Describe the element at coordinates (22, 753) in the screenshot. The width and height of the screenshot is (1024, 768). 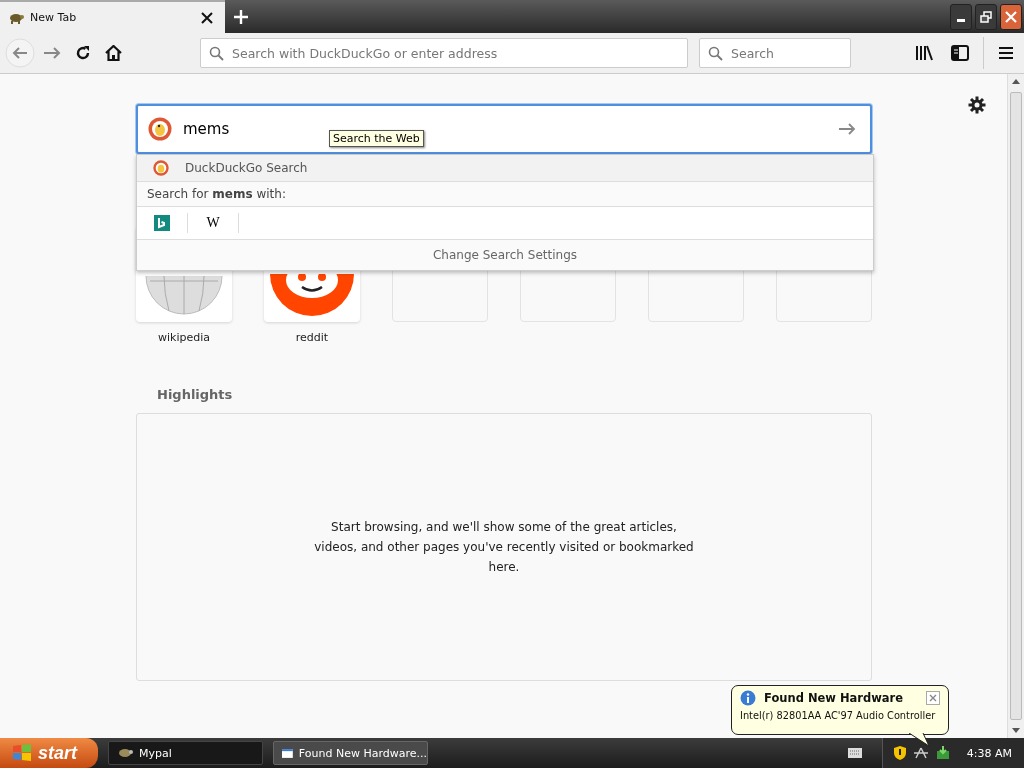
I see `windows-flag-icon` at that location.